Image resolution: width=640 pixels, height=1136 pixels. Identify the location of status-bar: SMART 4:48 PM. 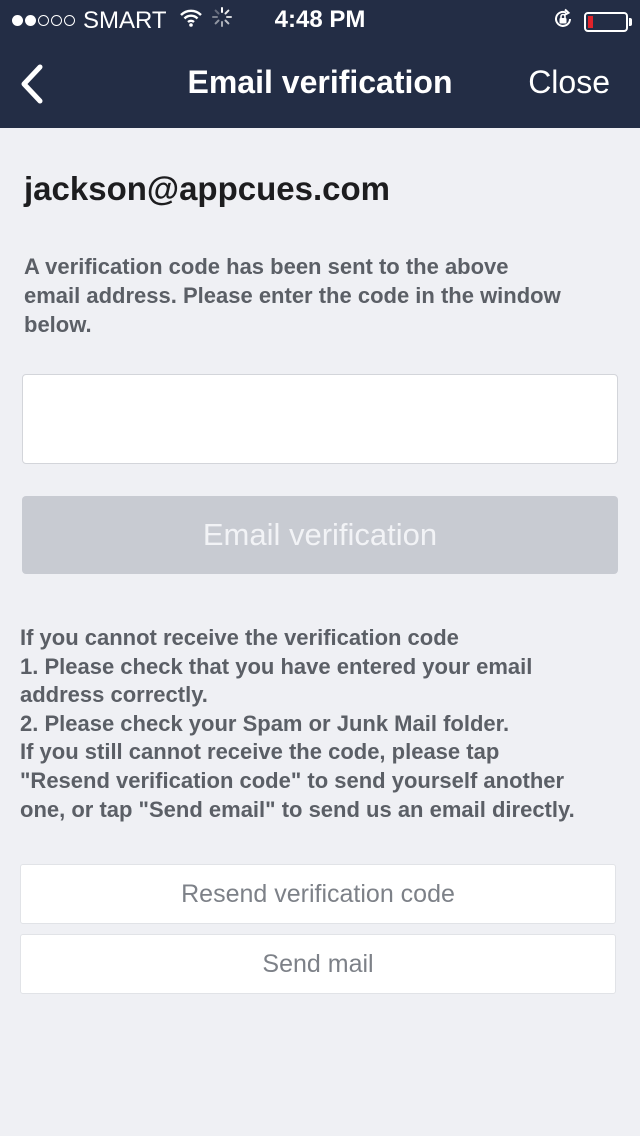
(320, 20).